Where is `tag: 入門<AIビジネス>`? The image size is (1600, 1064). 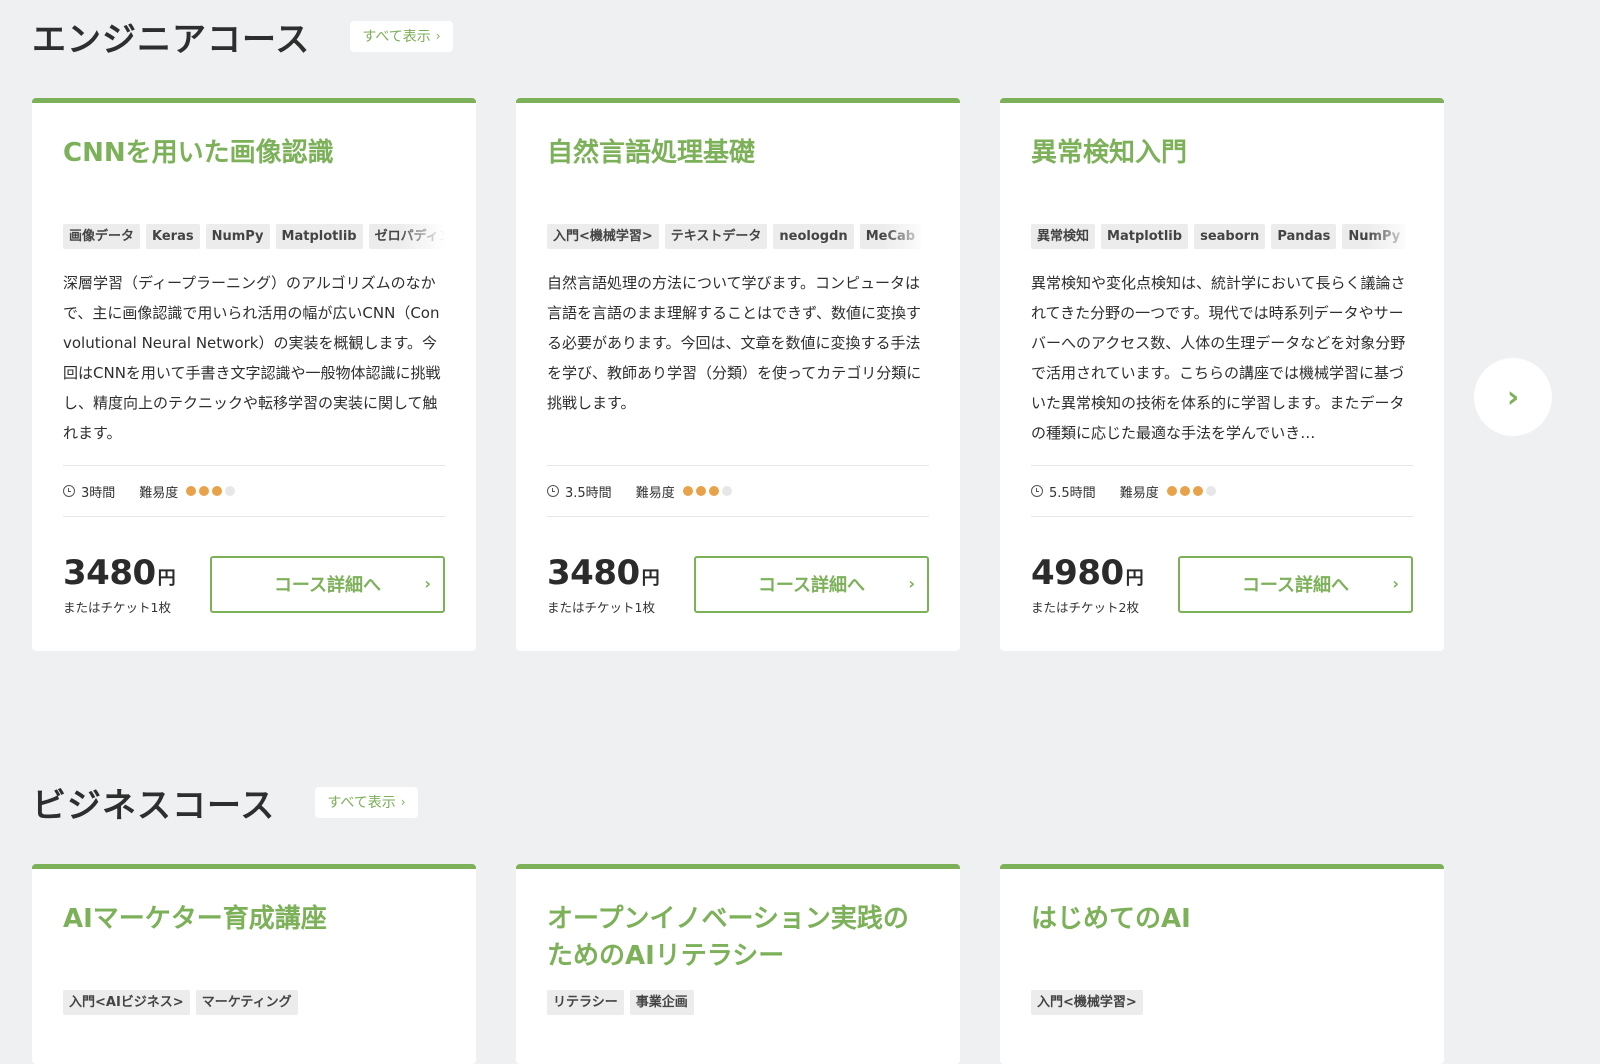
tag: 入門<AIビジネス> is located at coordinates (126, 1002).